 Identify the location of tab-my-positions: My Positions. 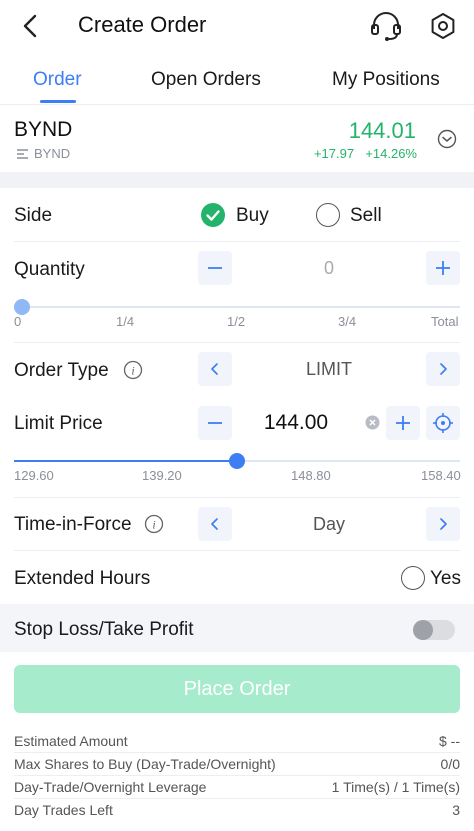
(386, 80).